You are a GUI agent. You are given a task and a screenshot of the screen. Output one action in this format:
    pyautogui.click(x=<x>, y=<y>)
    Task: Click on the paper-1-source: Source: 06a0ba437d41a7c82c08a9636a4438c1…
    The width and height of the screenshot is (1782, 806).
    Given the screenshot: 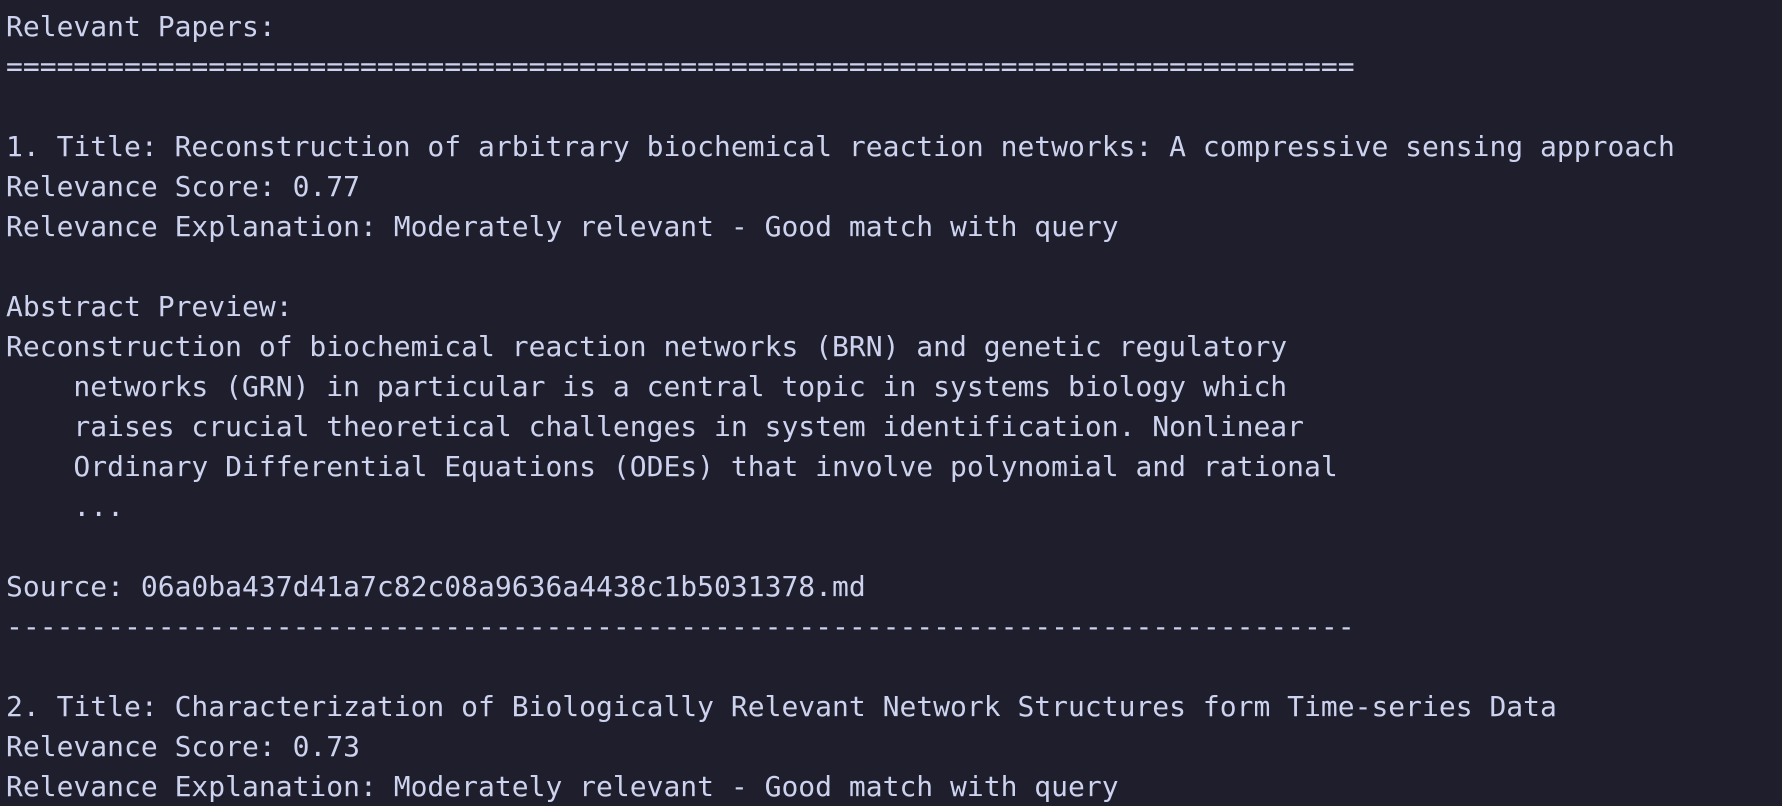 What is the action you would take?
    pyautogui.click(x=436, y=586)
    